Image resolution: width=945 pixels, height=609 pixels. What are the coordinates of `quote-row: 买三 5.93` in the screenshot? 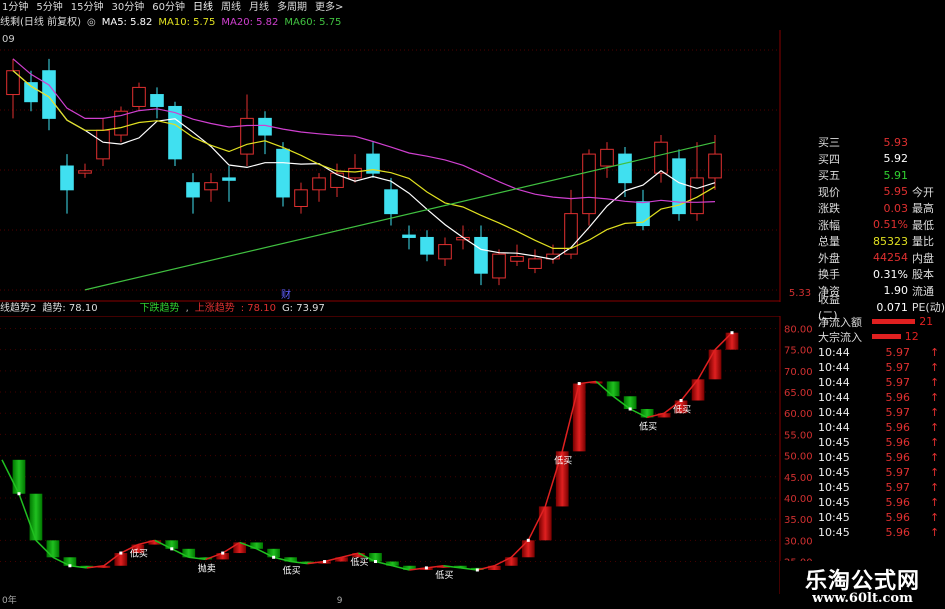 It's located at (863, 142).